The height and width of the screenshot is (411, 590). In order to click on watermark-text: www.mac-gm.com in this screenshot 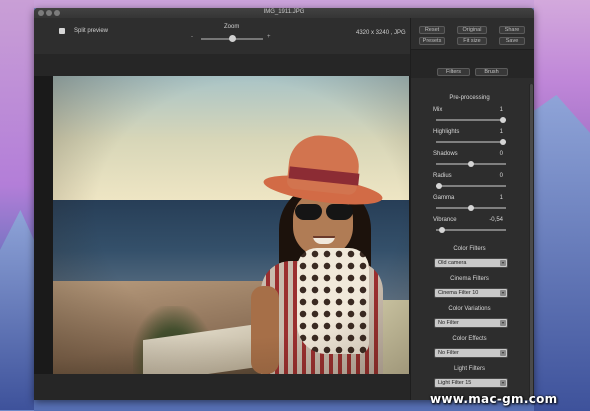, I will do `click(494, 399)`.